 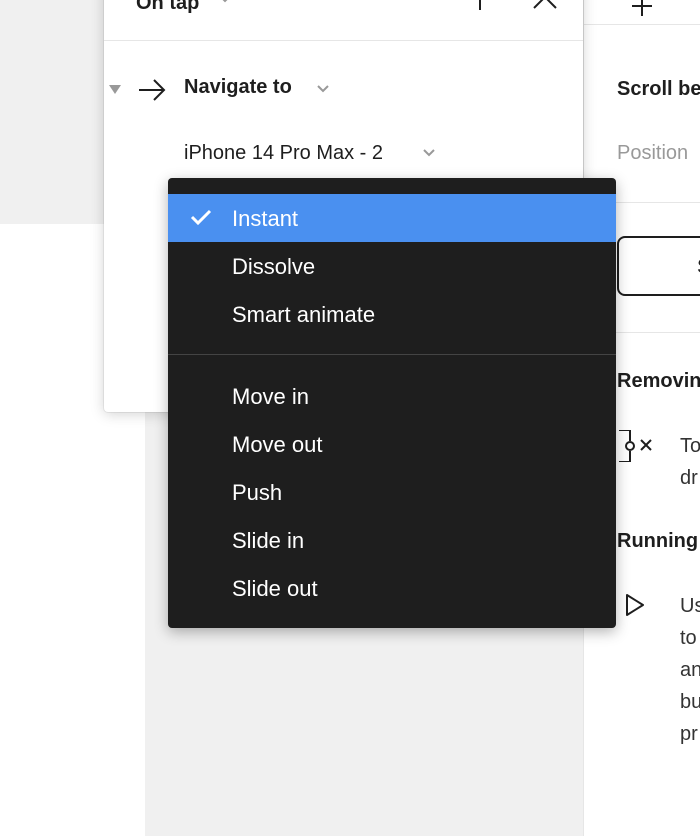 I want to click on running-heading: Running, so click(x=658, y=541).